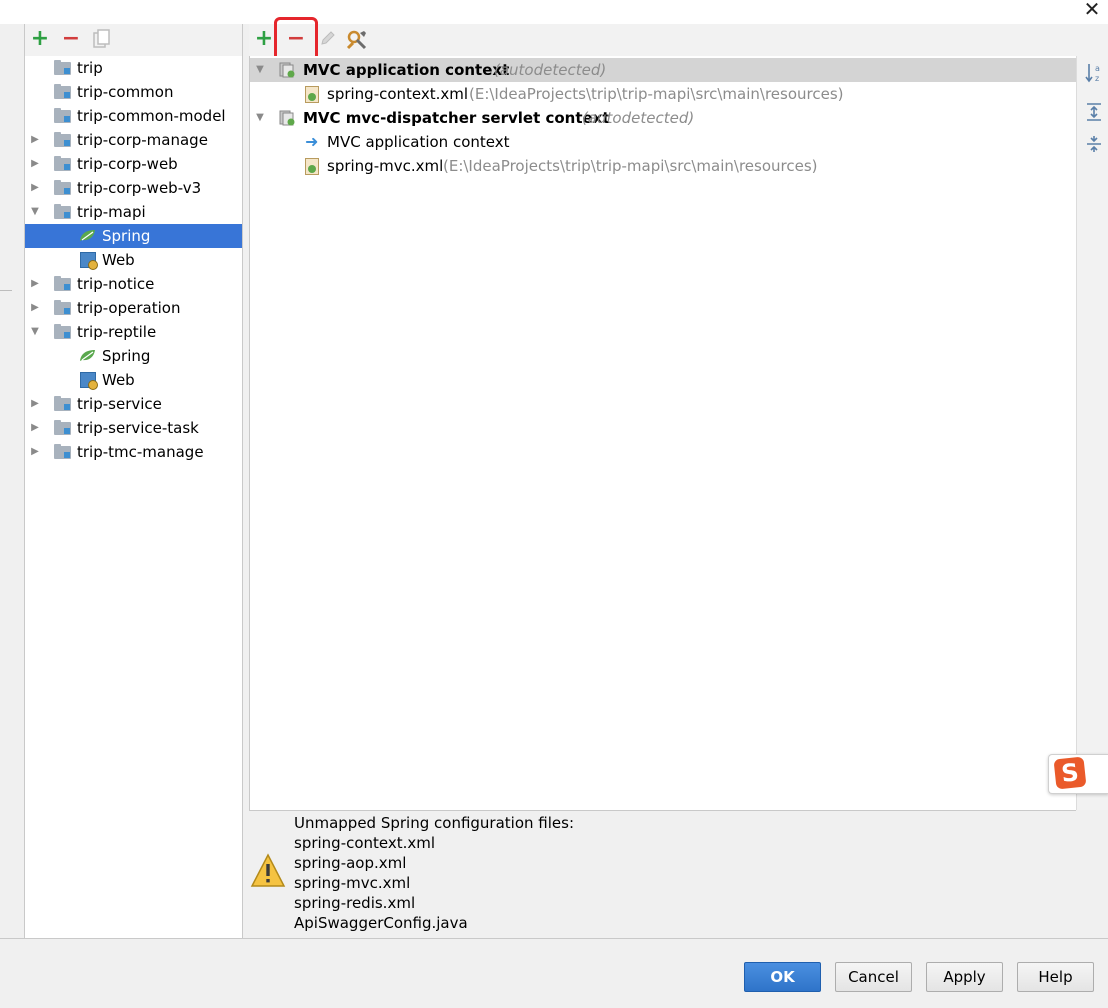 Image resolution: width=1108 pixels, height=1008 pixels. I want to click on module-label: trip-notice, so click(116, 284).